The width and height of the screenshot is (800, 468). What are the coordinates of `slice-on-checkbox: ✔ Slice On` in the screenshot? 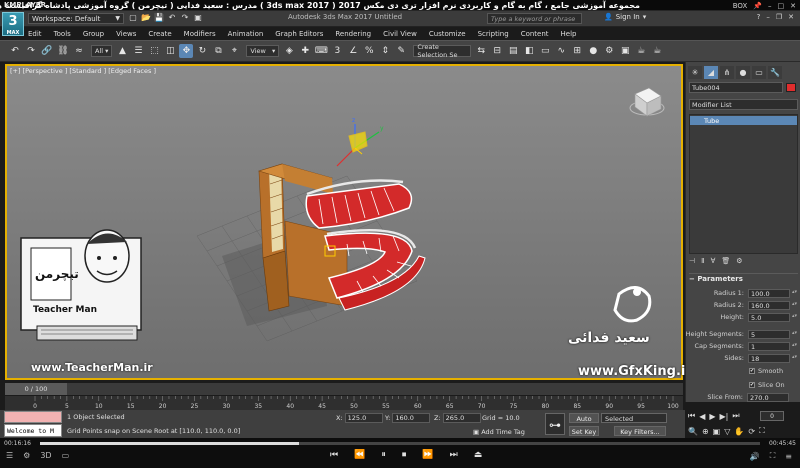 It's located at (743, 386).